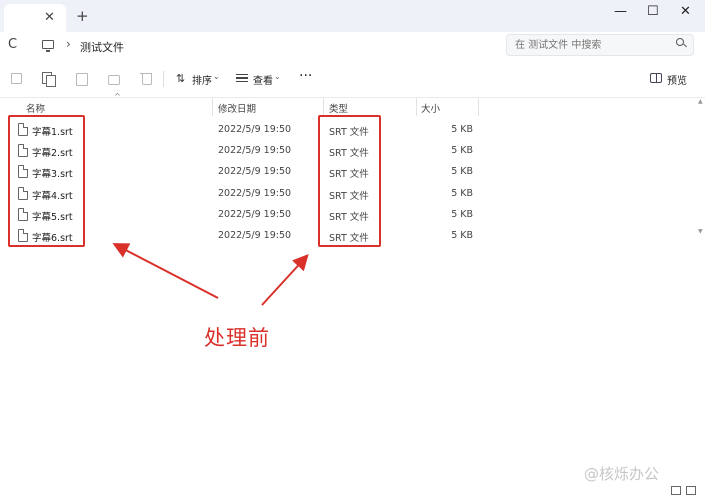  What do you see at coordinates (81, 79) in the screenshot?
I see `paste-icon` at bounding box center [81, 79].